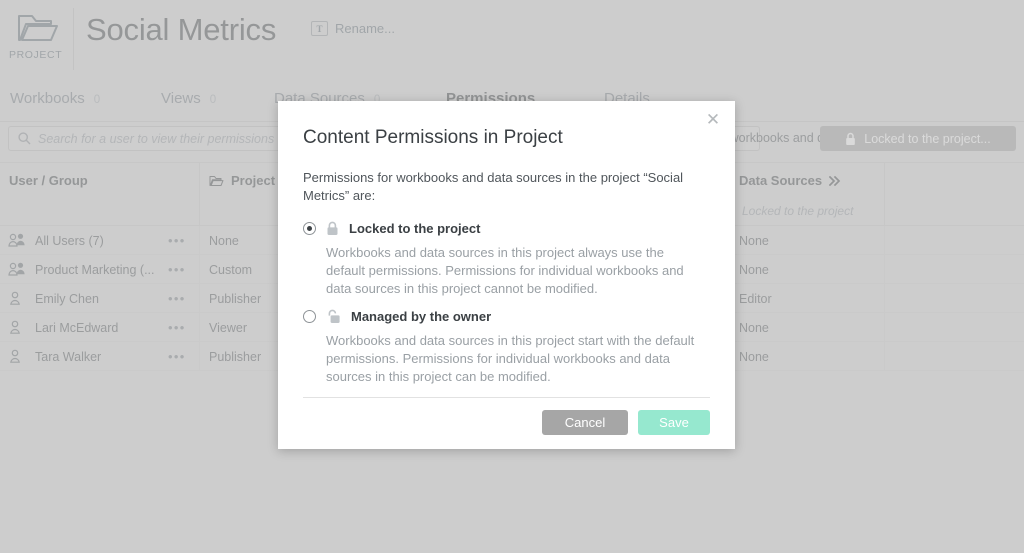 This screenshot has height=553, width=1024. Describe the element at coordinates (332, 228) in the screenshot. I see `lock-closed-icon` at that location.